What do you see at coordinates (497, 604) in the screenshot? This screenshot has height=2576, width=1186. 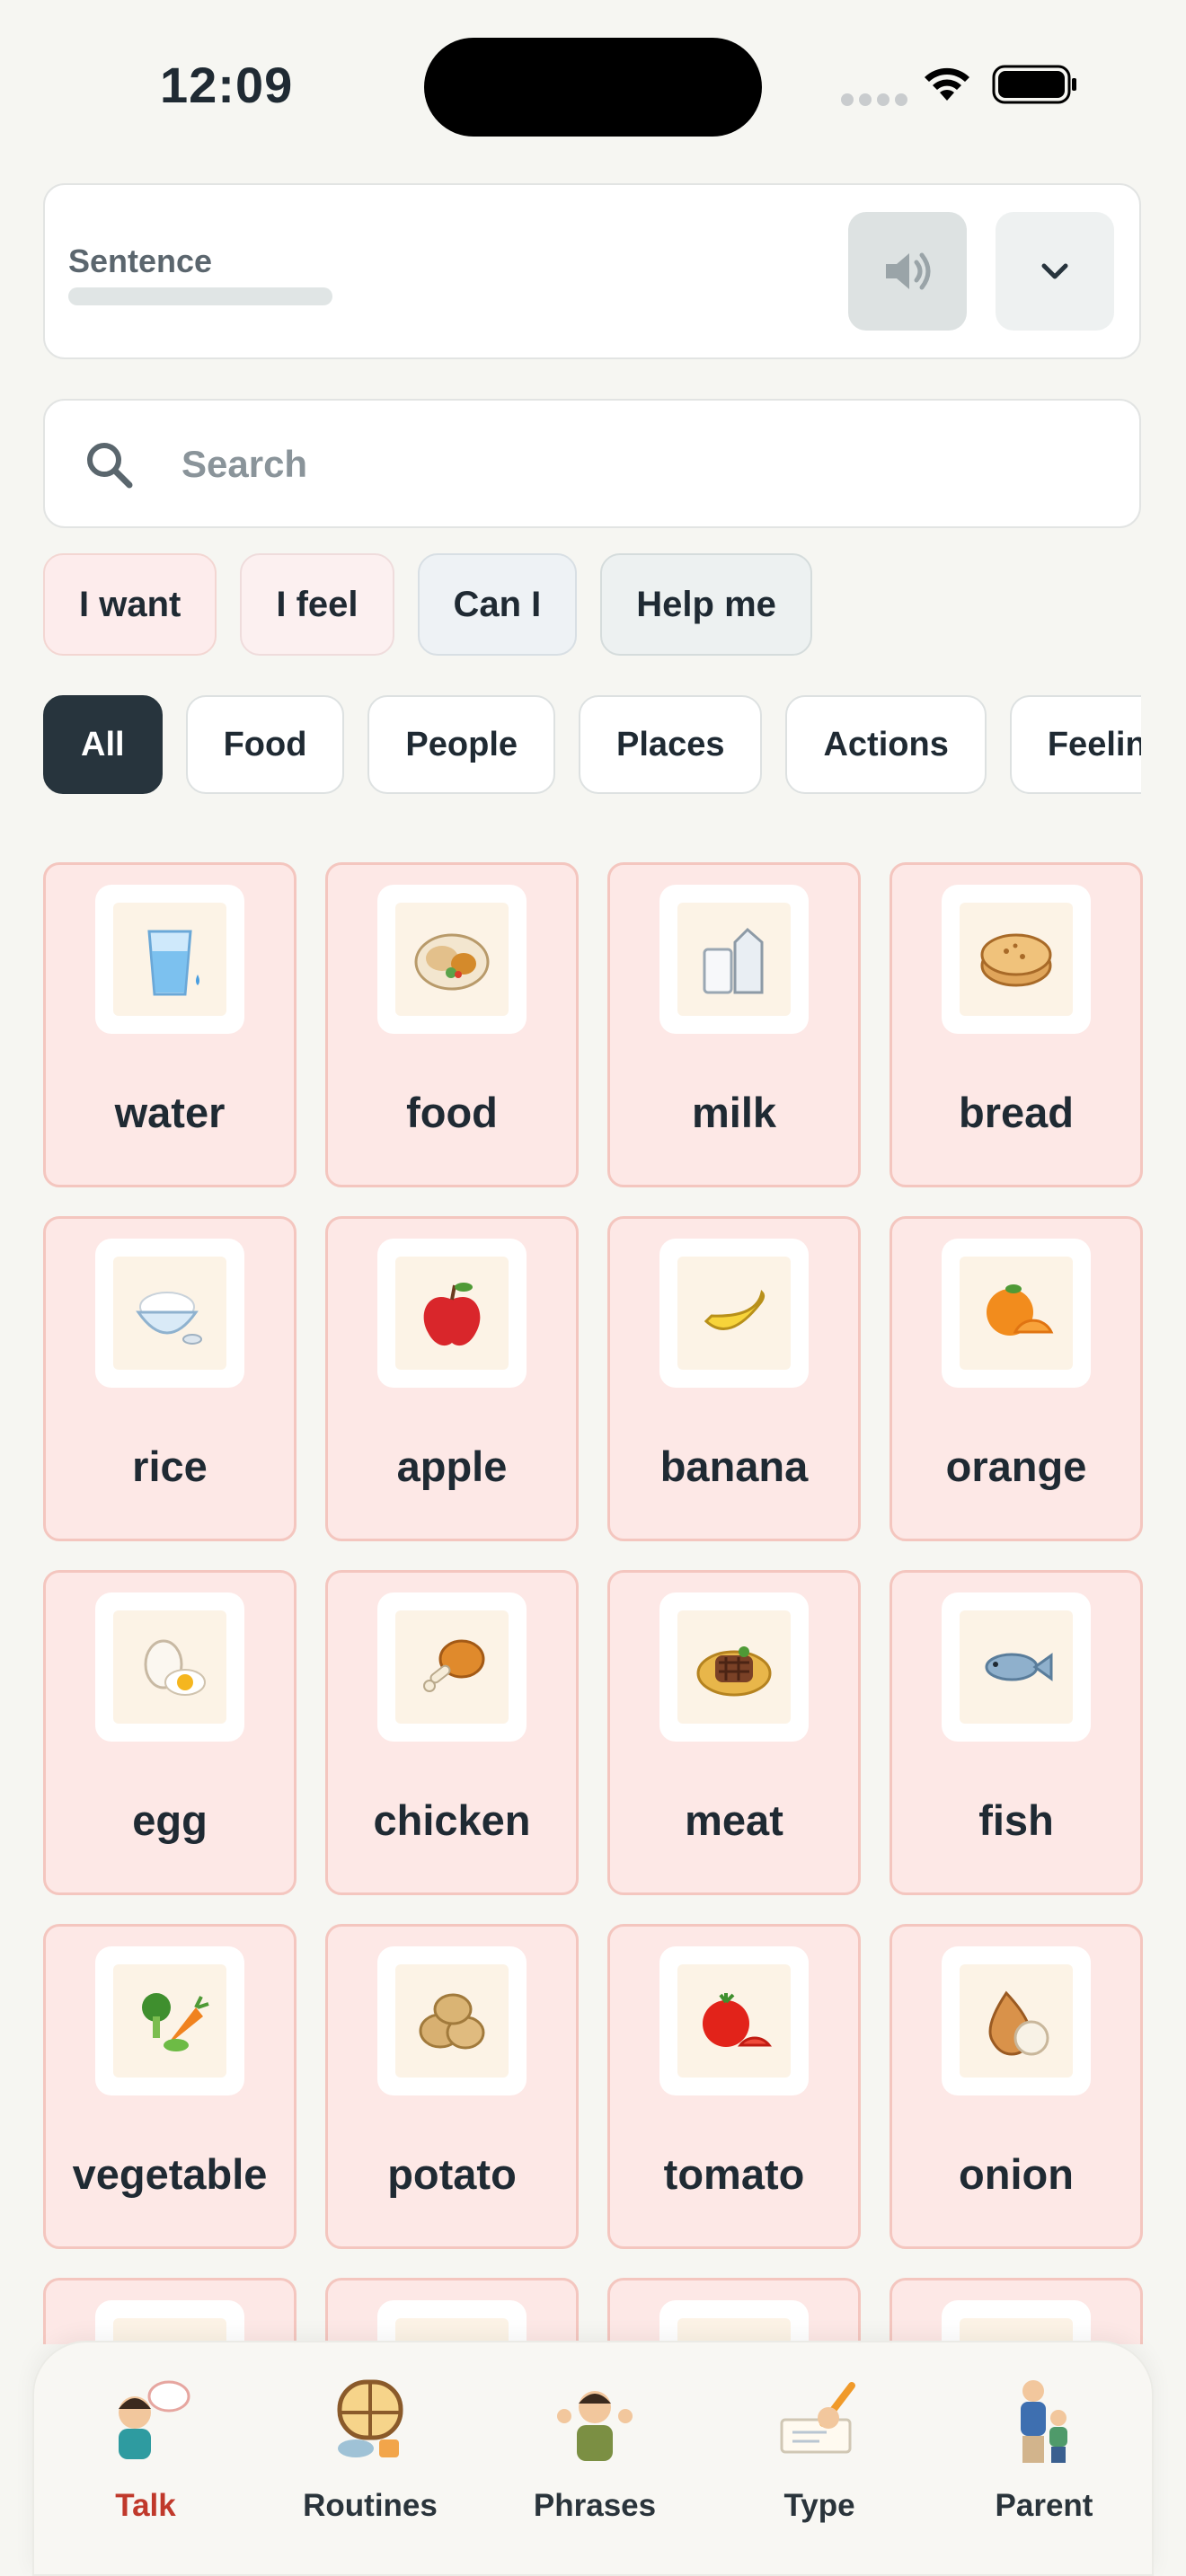 I see `phrase-chip-can-i: Can I` at bounding box center [497, 604].